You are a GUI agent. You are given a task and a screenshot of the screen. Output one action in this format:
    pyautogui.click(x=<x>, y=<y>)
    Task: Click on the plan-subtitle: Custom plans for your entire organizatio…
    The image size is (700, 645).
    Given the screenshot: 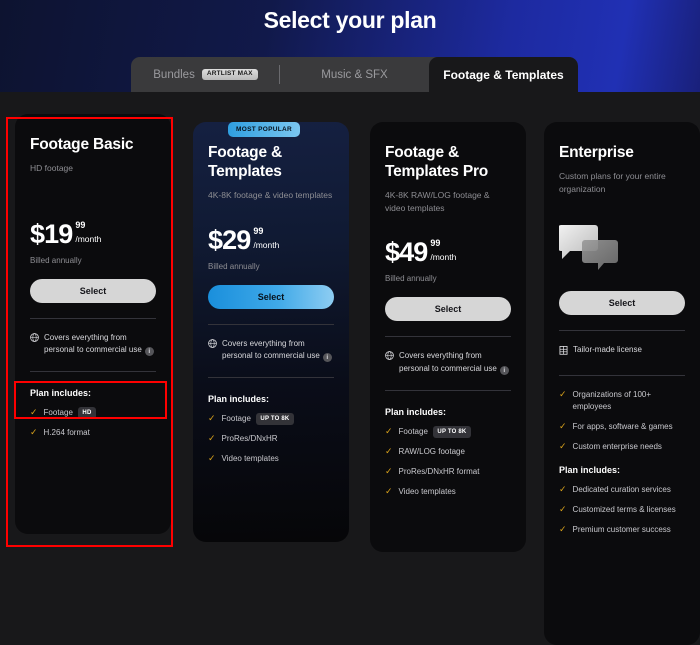 What is the action you would take?
    pyautogui.click(x=612, y=182)
    